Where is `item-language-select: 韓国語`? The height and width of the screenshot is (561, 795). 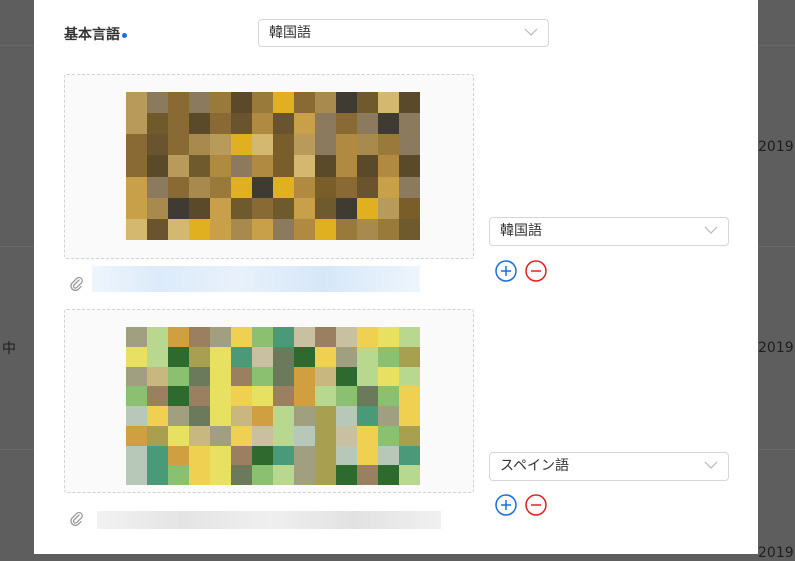 item-language-select: 韓国語 is located at coordinates (609, 231).